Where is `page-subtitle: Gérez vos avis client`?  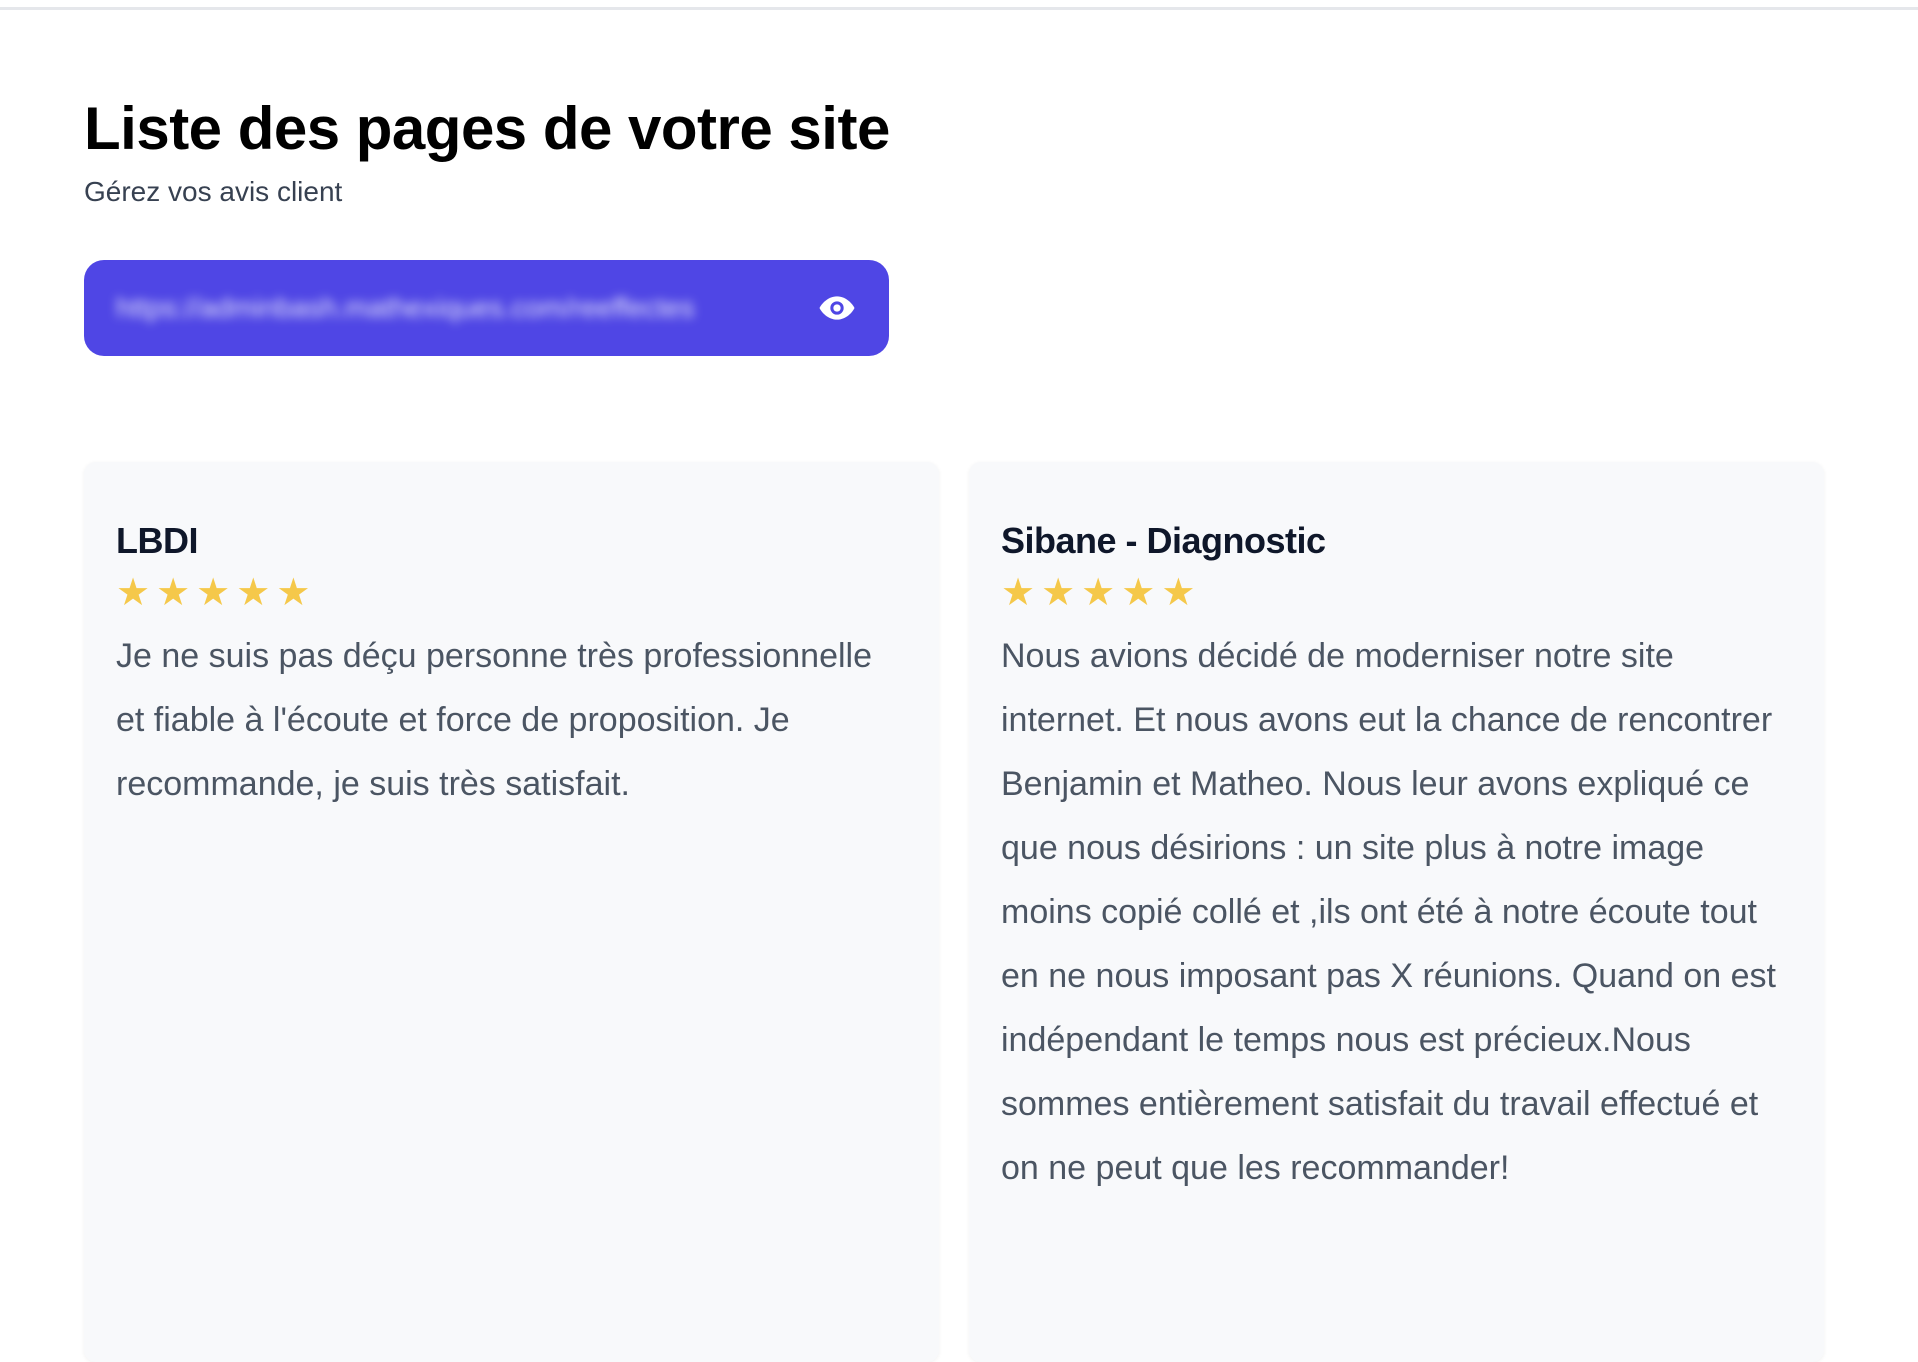
page-subtitle: Gérez vos avis client is located at coordinates (213, 191).